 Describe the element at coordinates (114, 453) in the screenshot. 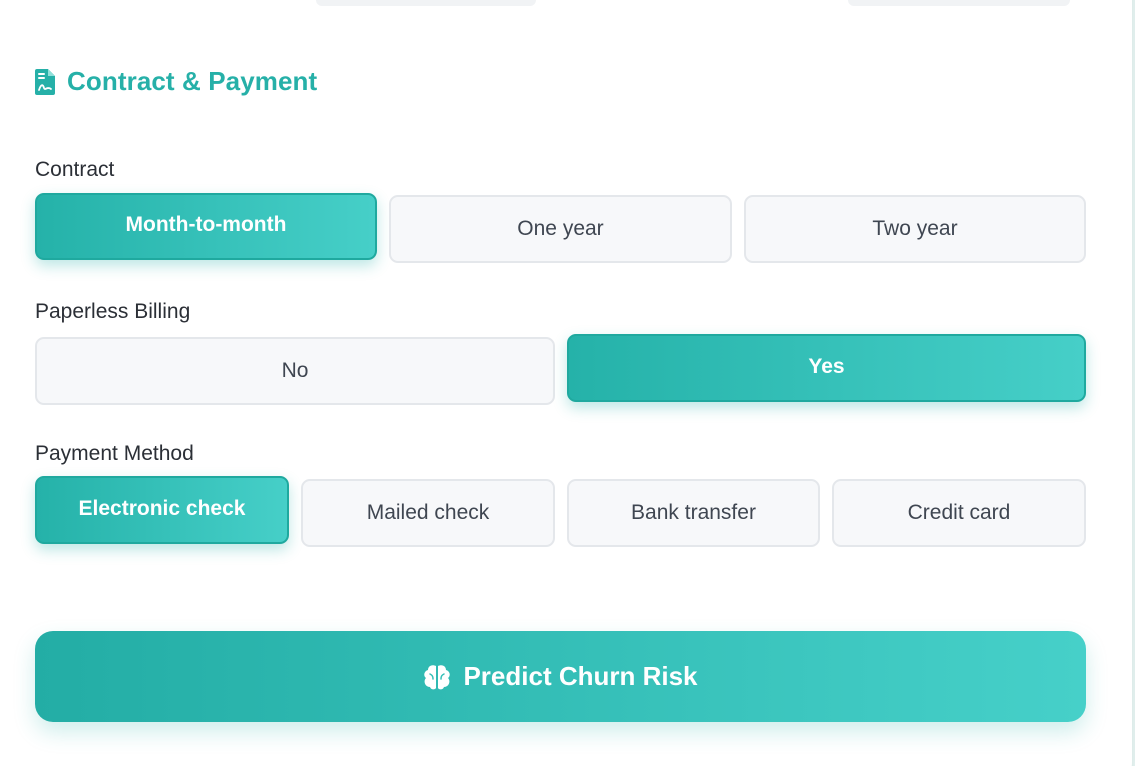

I see `payment-method-label: Payment Method` at that location.